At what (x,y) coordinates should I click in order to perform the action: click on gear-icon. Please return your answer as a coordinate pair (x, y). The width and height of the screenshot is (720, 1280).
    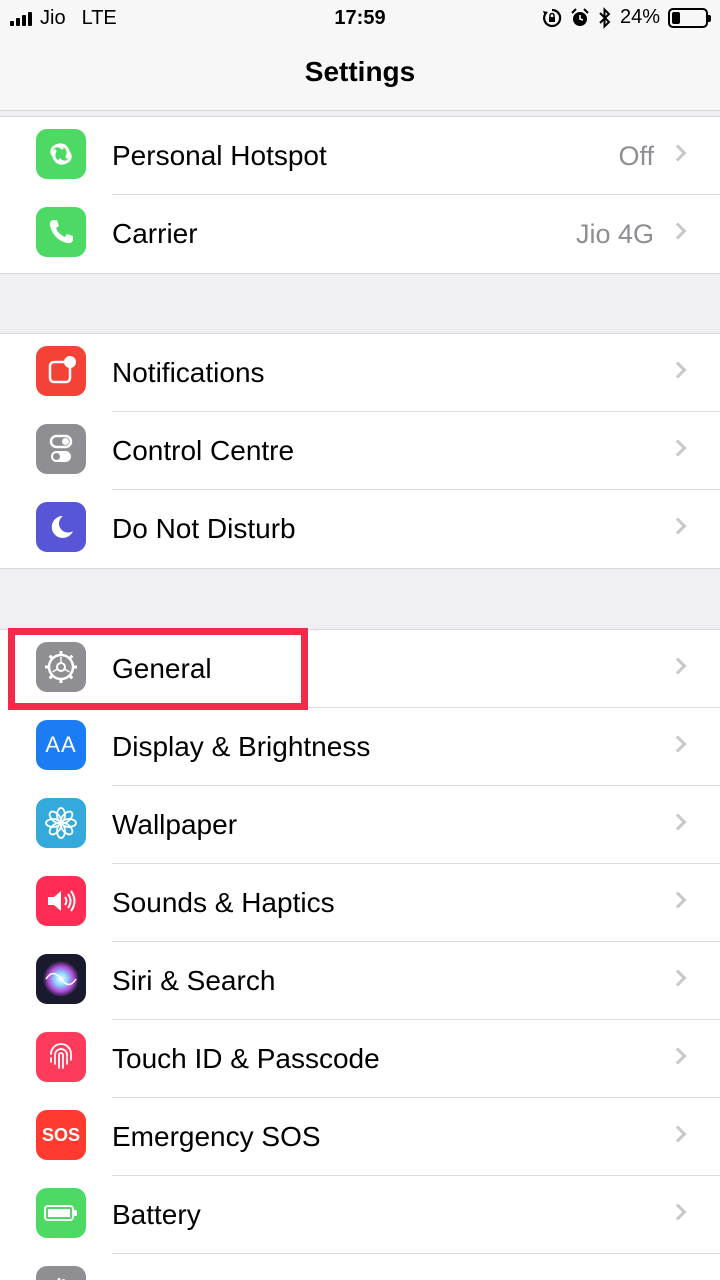
    Looking at the image, I should click on (61, 667).